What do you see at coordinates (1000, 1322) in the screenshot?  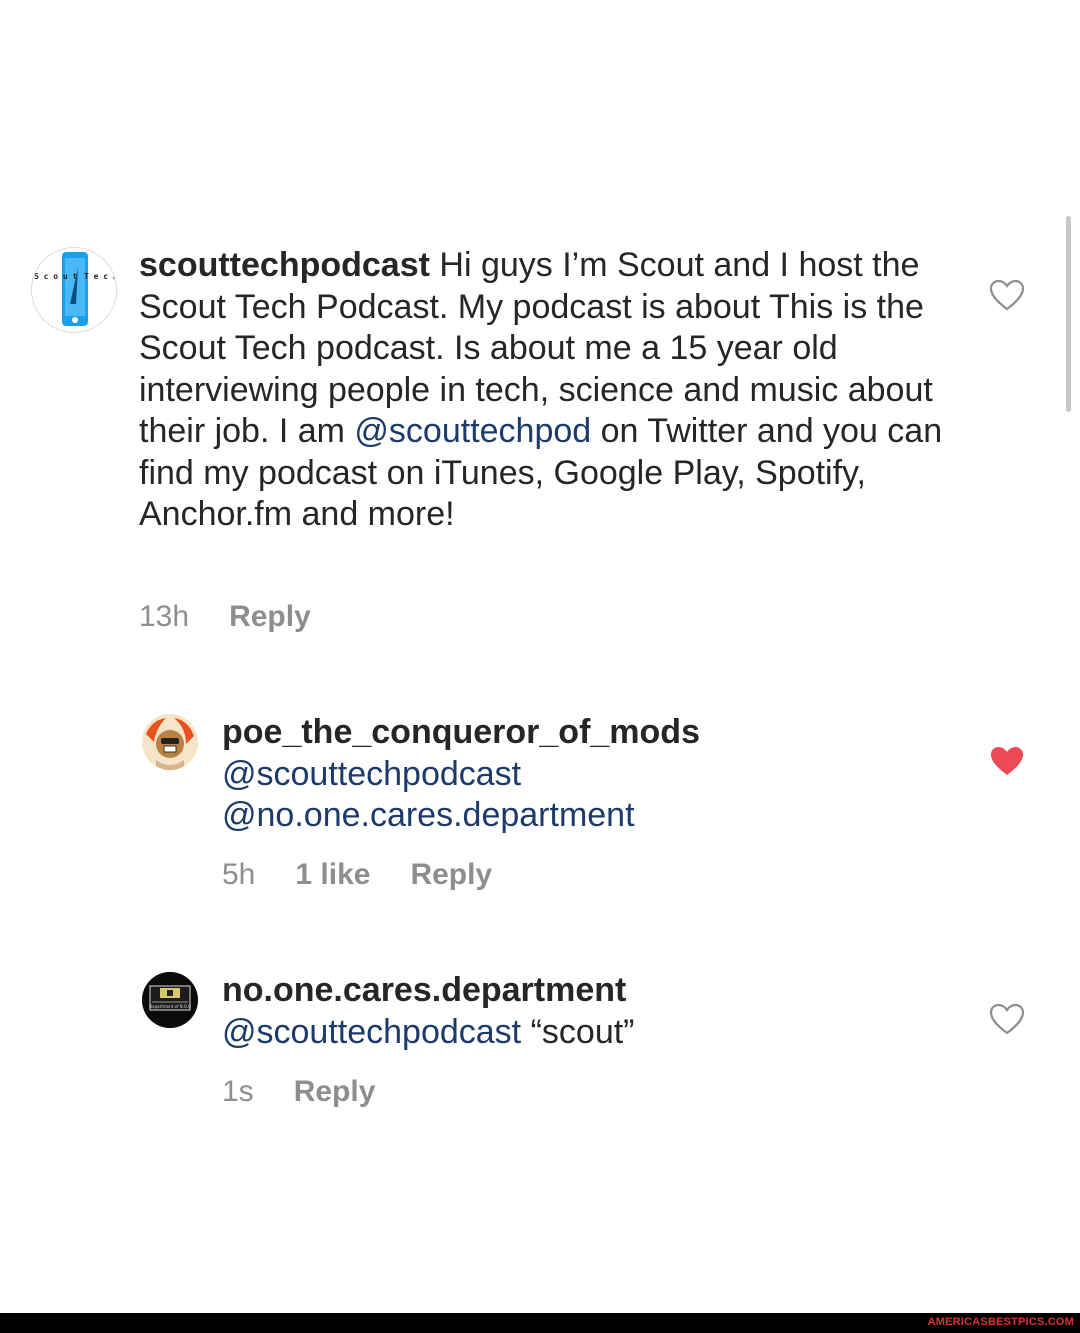 I see `watermark: AMERICASBESTPICS.COM` at bounding box center [1000, 1322].